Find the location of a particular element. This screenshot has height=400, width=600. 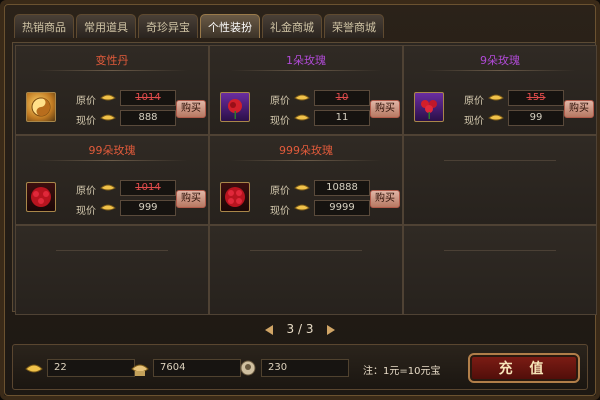

yin-yang-pill-icon is located at coordinates (41, 107).